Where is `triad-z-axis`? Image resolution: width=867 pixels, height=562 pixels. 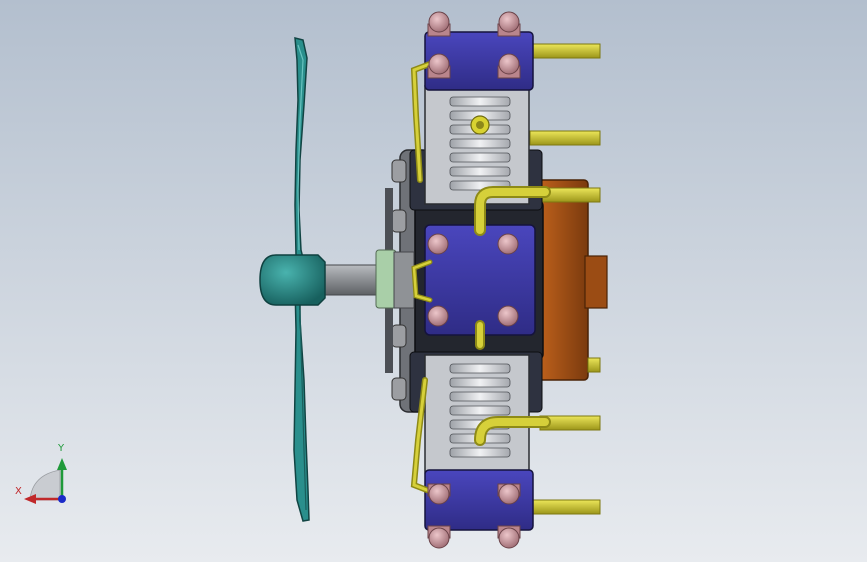
triad-z-axis is located at coordinates (62, 499).